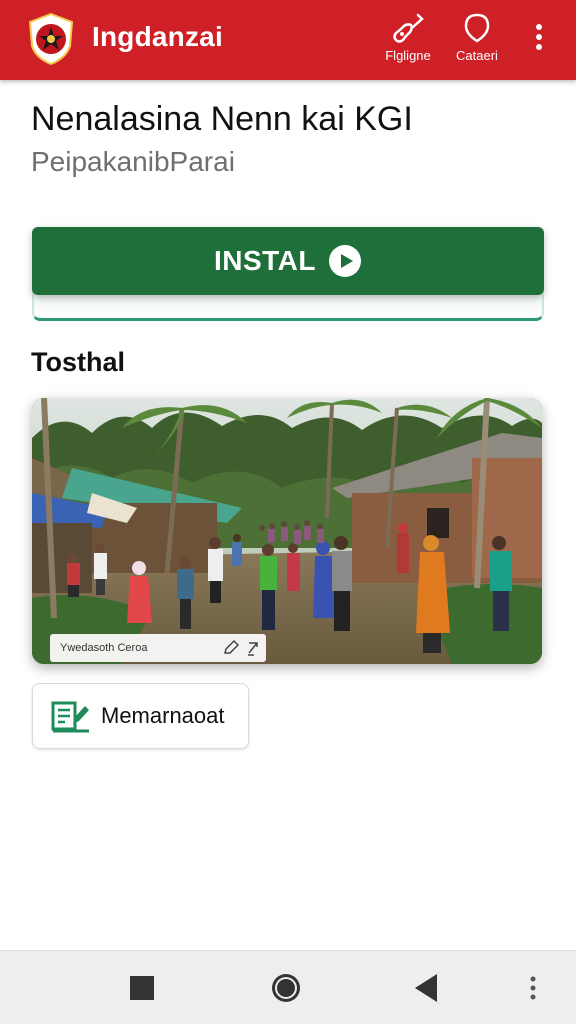 This screenshot has height=1025, width=576. I want to click on memarnaoat-button: Memarnaoat, so click(140, 716).